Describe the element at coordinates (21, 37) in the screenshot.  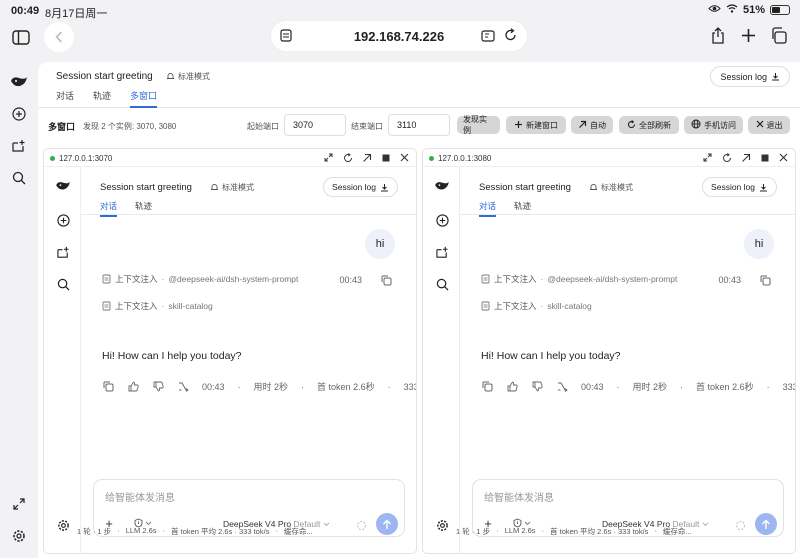
I see `sidebar-toggle-icon` at that location.